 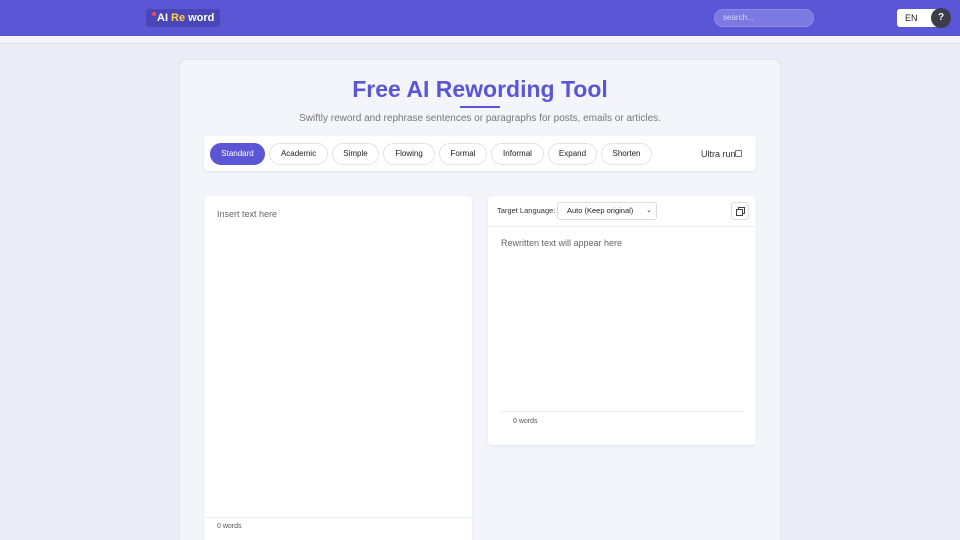 I want to click on output-placeholder: Rewritten text will appear here, so click(x=562, y=243).